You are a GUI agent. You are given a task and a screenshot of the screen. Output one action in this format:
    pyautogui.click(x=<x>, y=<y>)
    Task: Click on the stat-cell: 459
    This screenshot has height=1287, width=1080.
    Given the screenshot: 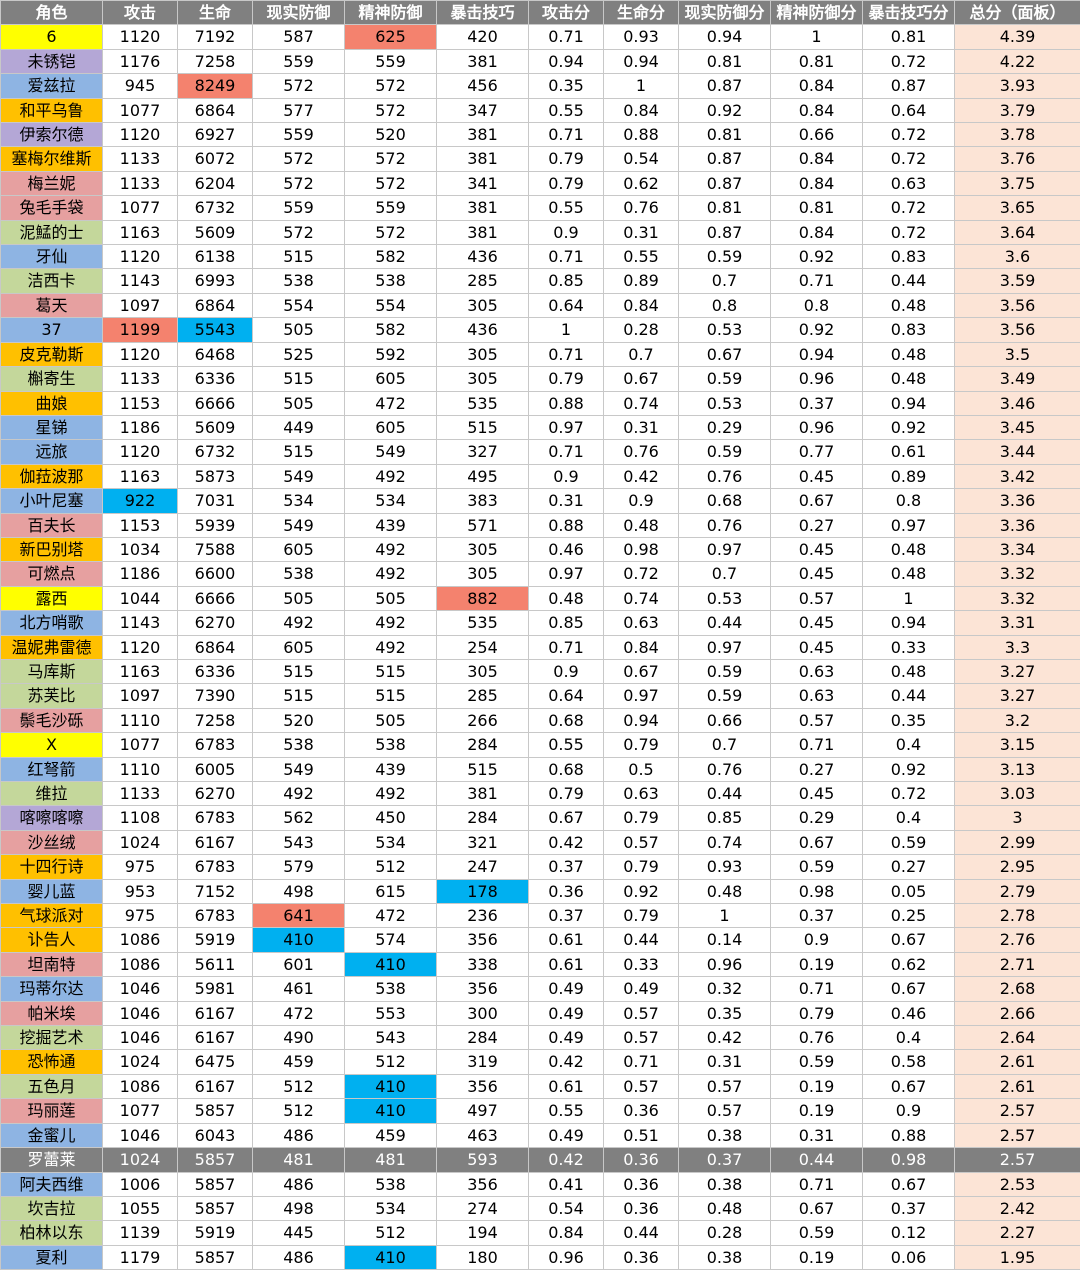 What is the action you would take?
    pyautogui.click(x=390, y=1135)
    